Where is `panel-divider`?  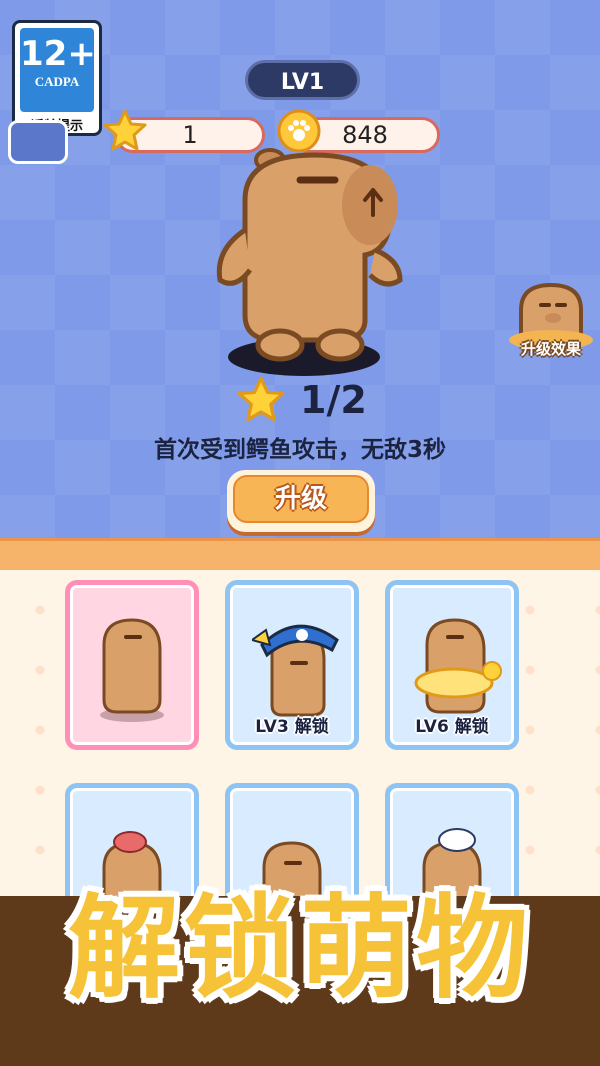 panel-divider is located at coordinates (300, 555).